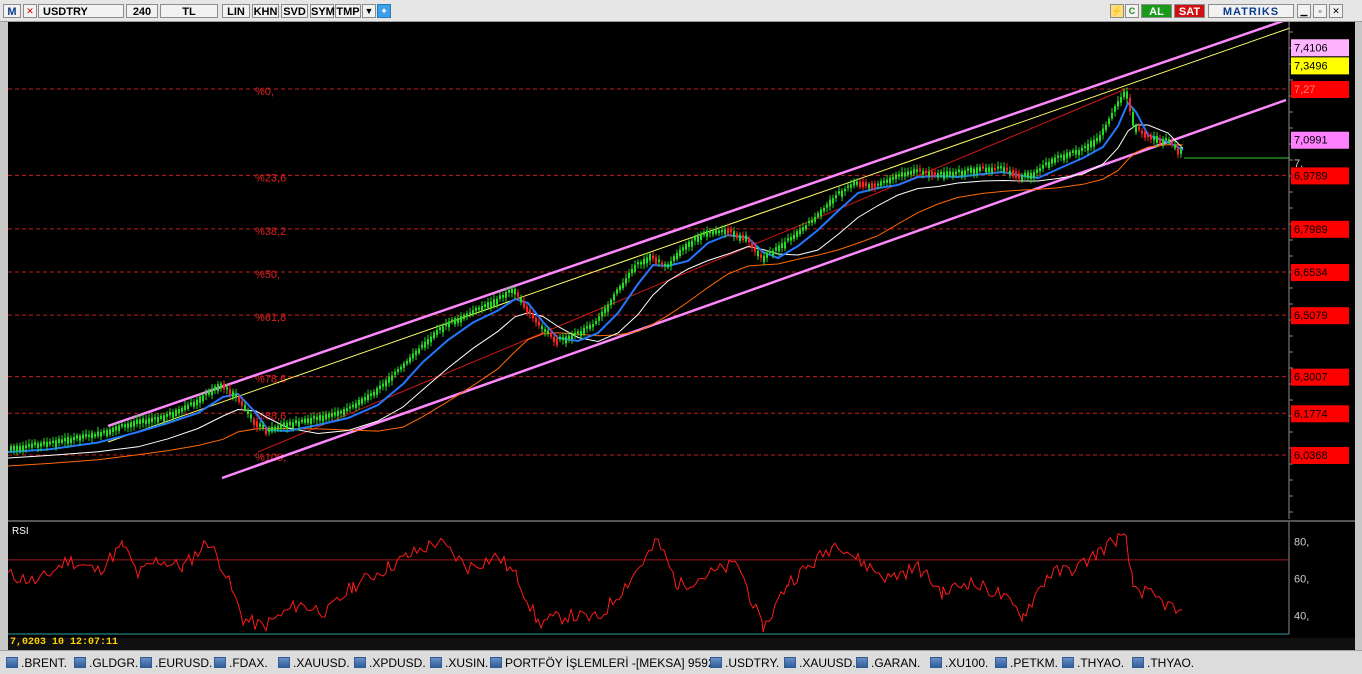  What do you see at coordinates (1336, 11) in the screenshot?
I see `close-icon: ✕` at bounding box center [1336, 11].